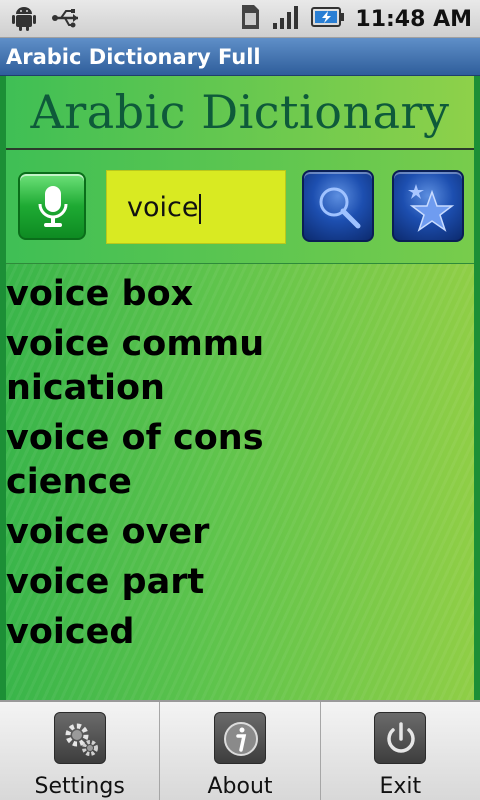 The width and height of the screenshot is (480, 800). Describe the element at coordinates (286, 19) in the screenshot. I see `signal-icon` at that location.